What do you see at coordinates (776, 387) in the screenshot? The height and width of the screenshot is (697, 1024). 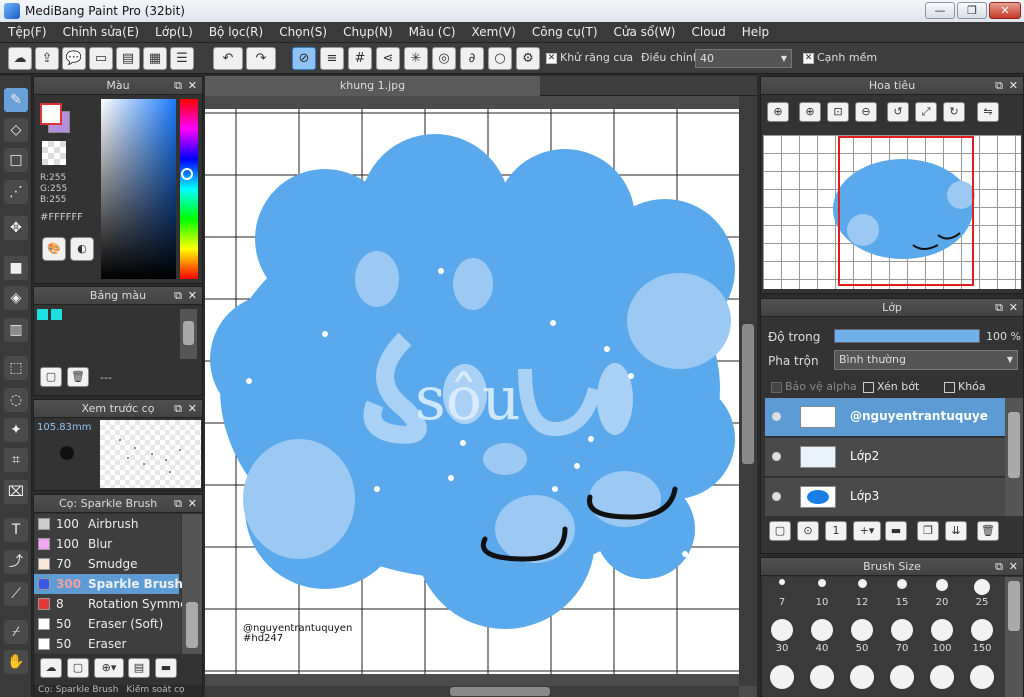 I see `protect-alpha-checkbox` at bounding box center [776, 387].